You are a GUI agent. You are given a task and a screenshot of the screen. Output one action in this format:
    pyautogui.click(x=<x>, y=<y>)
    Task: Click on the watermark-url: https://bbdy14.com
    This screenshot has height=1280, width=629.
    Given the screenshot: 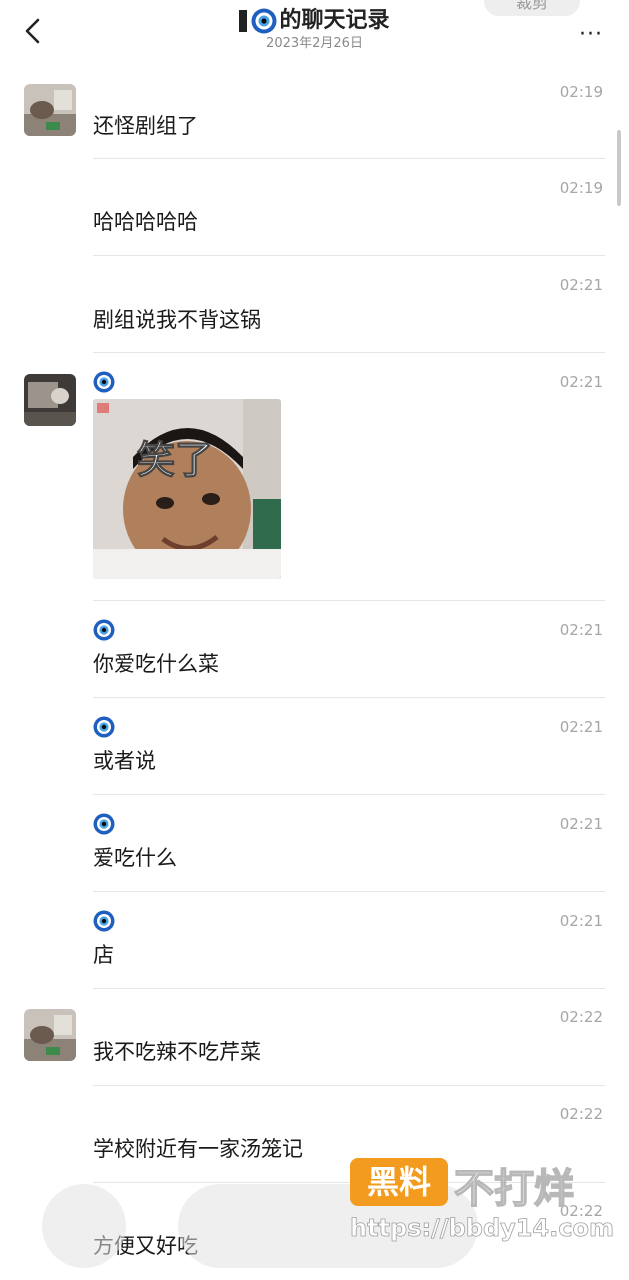 What is the action you would take?
    pyautogui.click(x=482, y=1228)
    